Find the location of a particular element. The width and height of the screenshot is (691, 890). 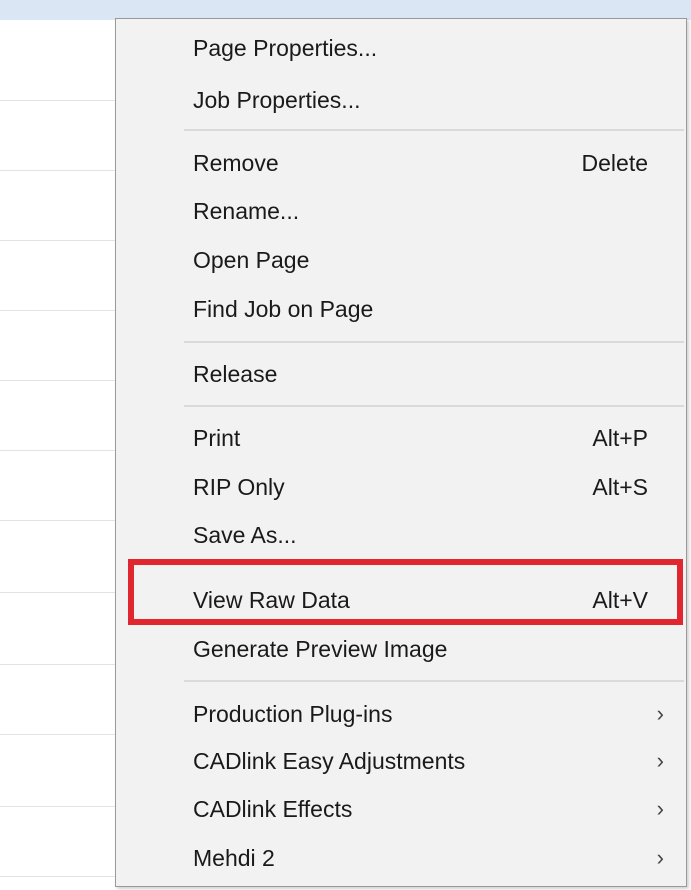

menu-item-find-job-on-page: Find Job on Page is located at coordinates (401, 309).